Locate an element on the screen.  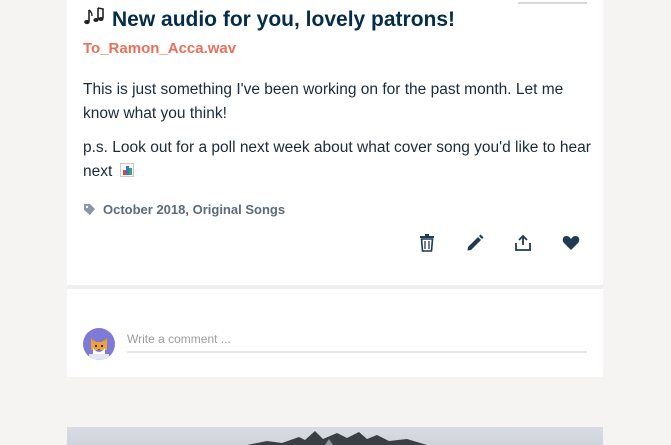
bar-chart-icon is located at coordinates (126, 170).